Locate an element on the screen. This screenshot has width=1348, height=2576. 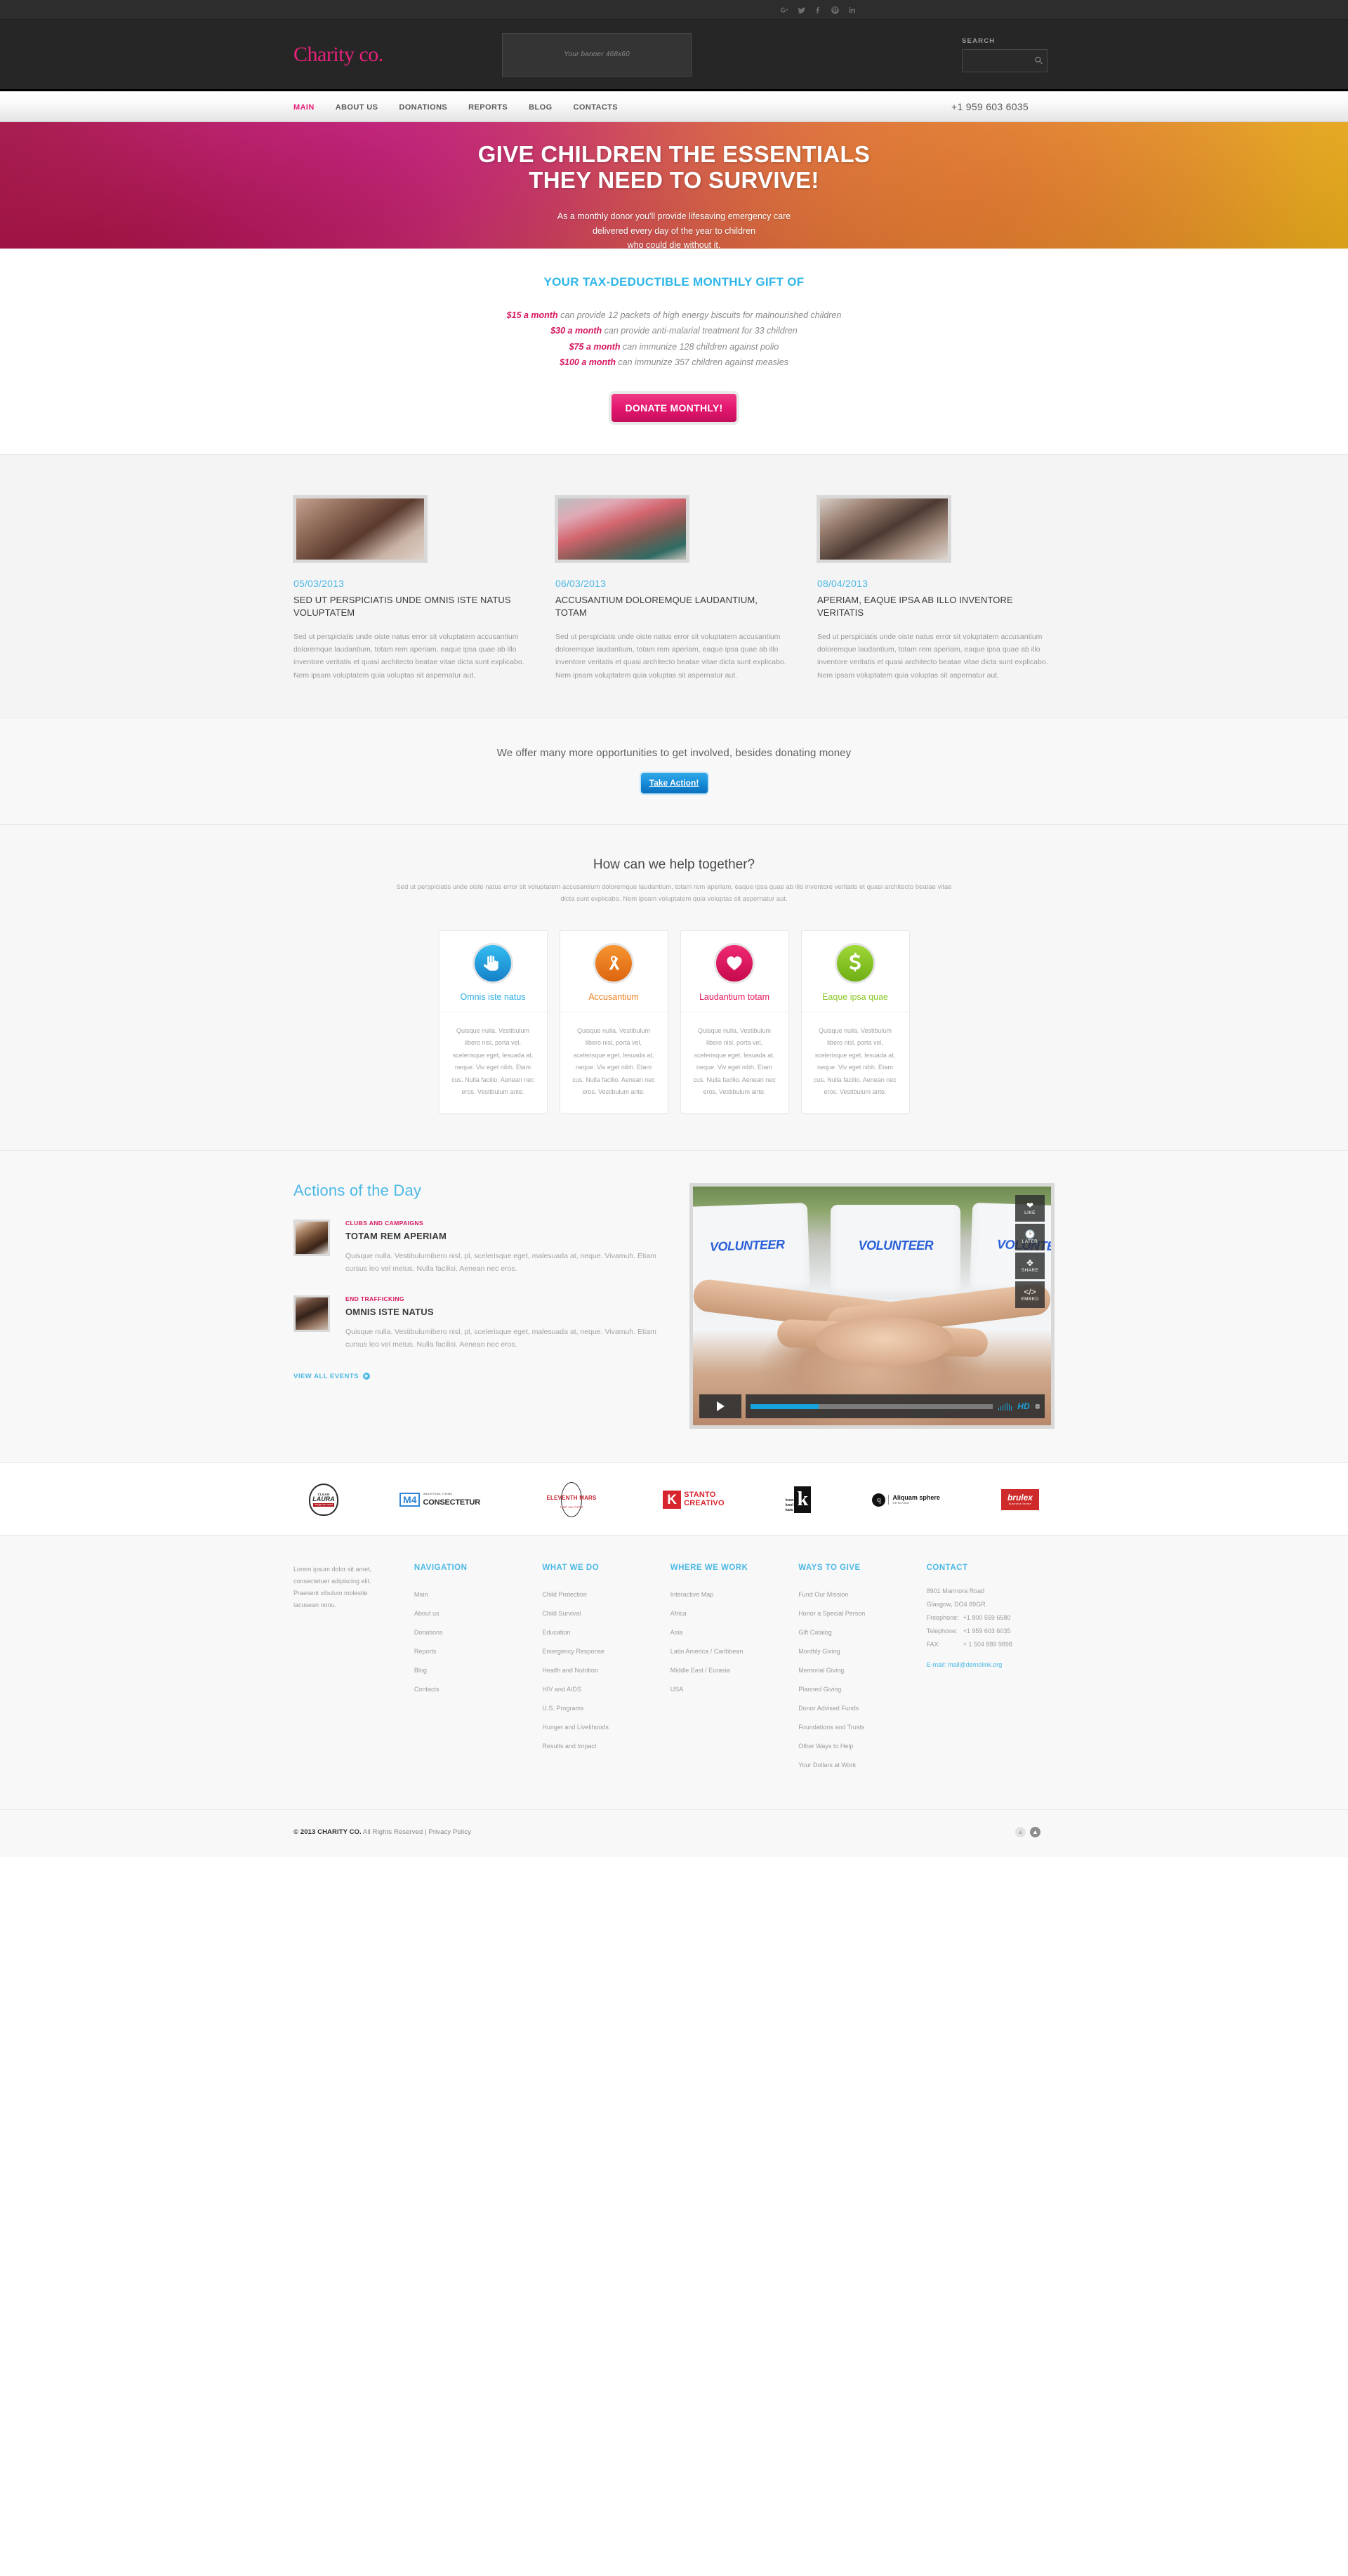
footer-link: Contacts is located at coordinates (427, 1689).